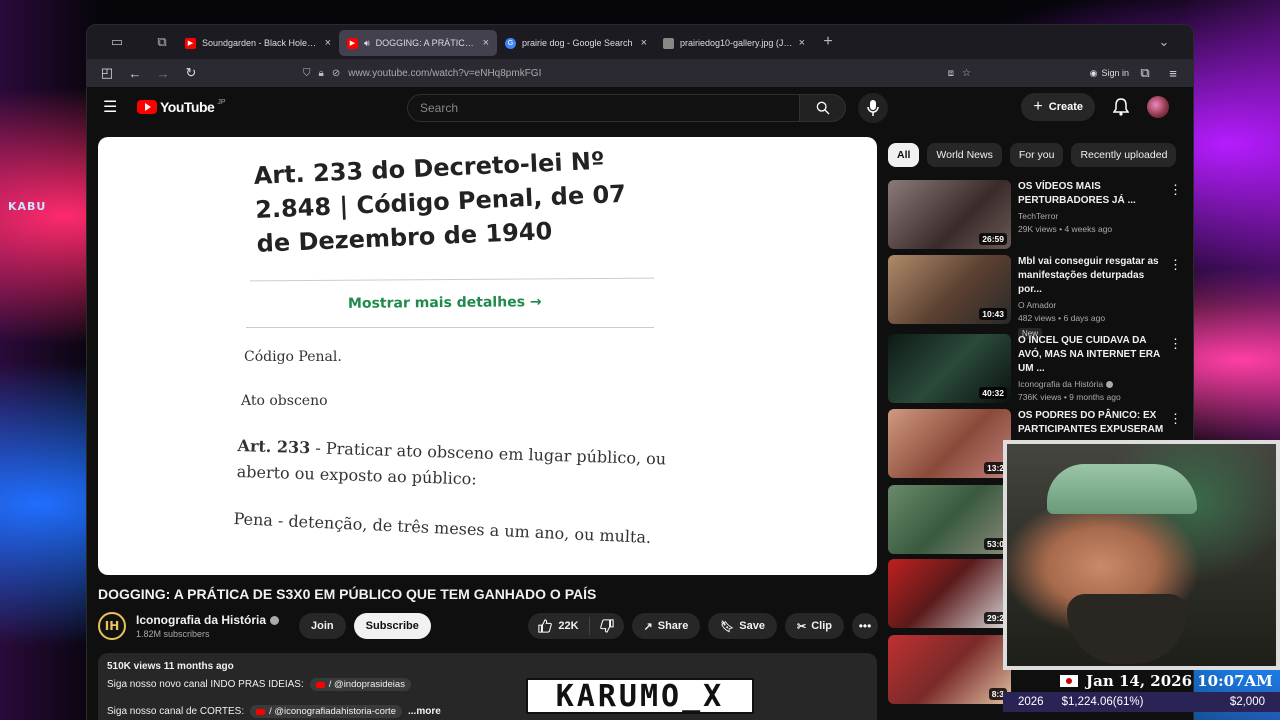 Image resolution: width=1280 pixels, height=720 pixels. Describe the element at coordinates (191, 73) in the screenshot. I see `reload-icon: ↻` at that location.